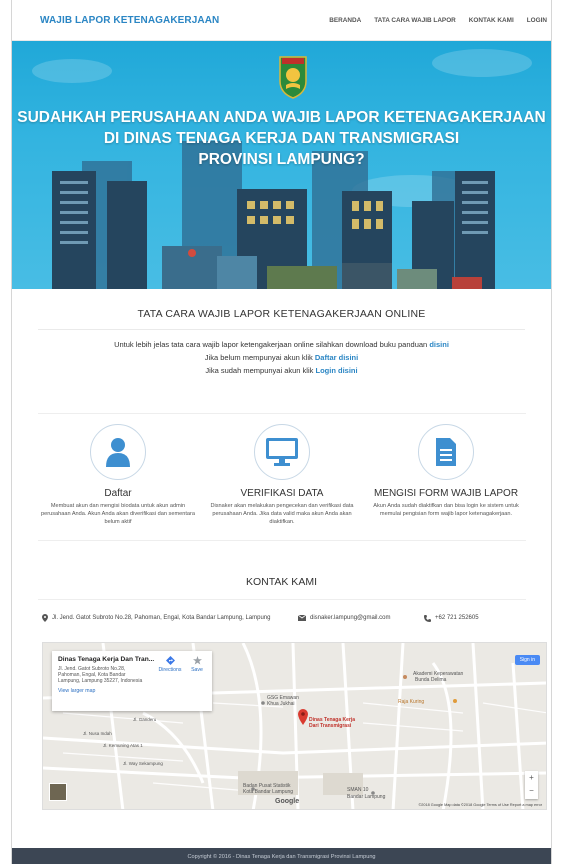  I want to click on directions-button: Directions, so click(170, 664).